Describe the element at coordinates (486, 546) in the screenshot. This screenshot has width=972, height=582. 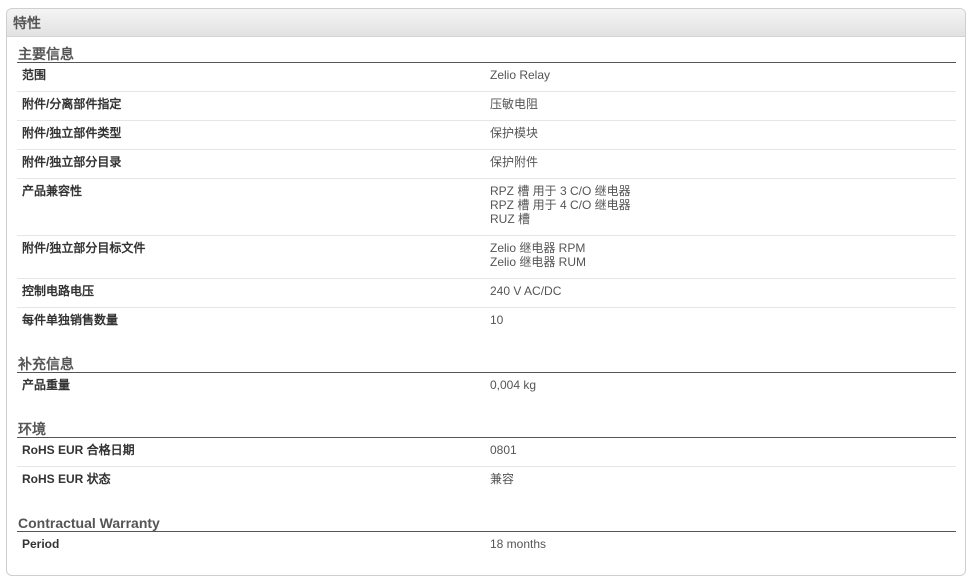
I see `table-row: Period 18 months` at that location.